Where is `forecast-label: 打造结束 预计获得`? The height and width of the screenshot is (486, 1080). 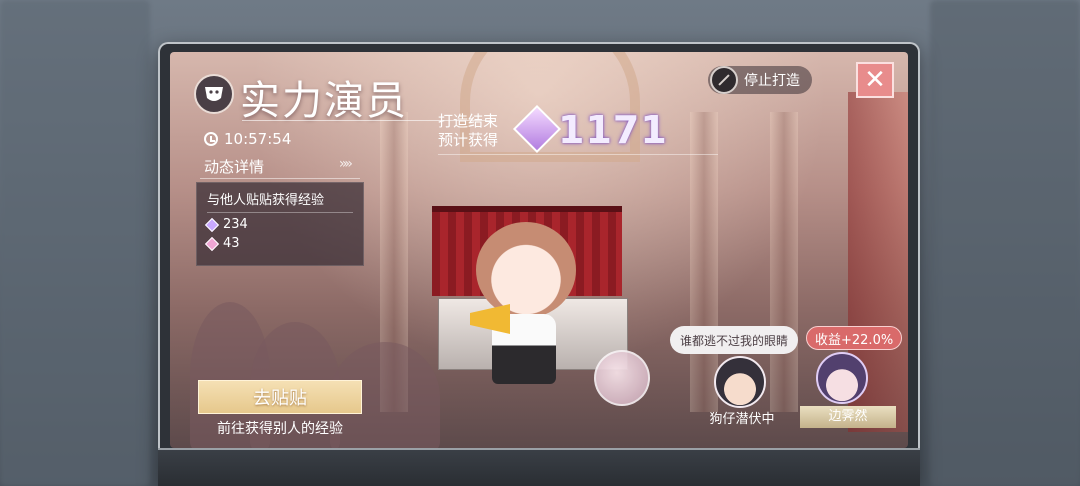 forecast-label: 打造结束 预计获得 is located at coordinates (468, 131).